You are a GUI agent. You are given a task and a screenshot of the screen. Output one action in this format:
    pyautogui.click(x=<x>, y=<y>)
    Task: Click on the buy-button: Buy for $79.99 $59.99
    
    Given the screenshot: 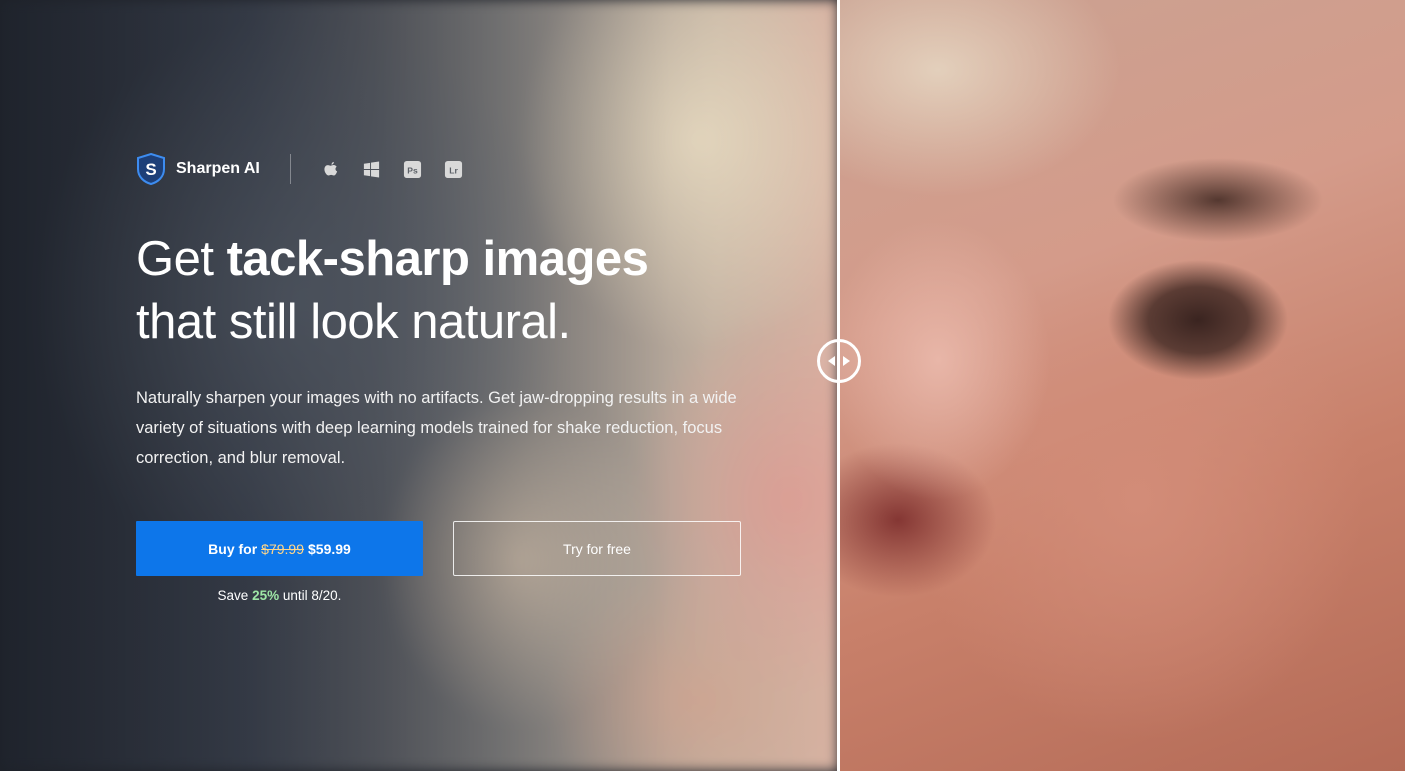 What is the action you would take?
    pyautogui.click(x=279, y=548)
    